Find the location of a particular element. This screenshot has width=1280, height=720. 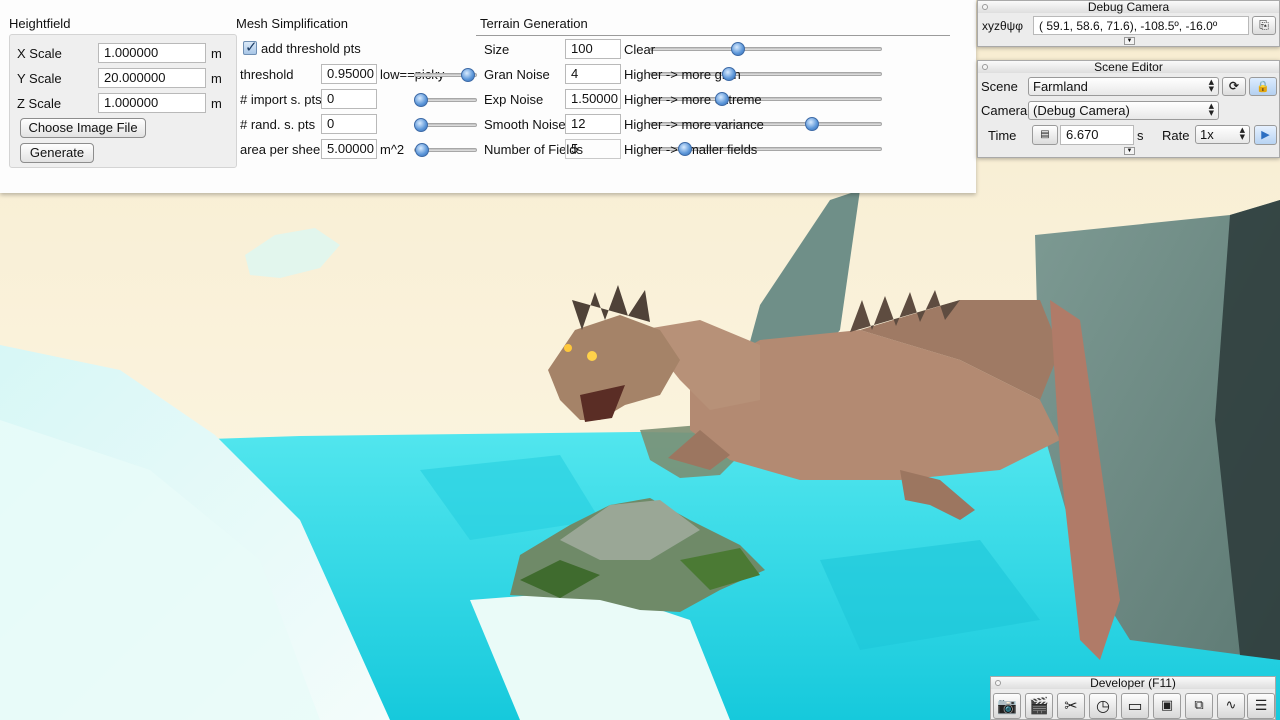

gran-noise-label: Gran Noise is located at coordinates (517, 74).